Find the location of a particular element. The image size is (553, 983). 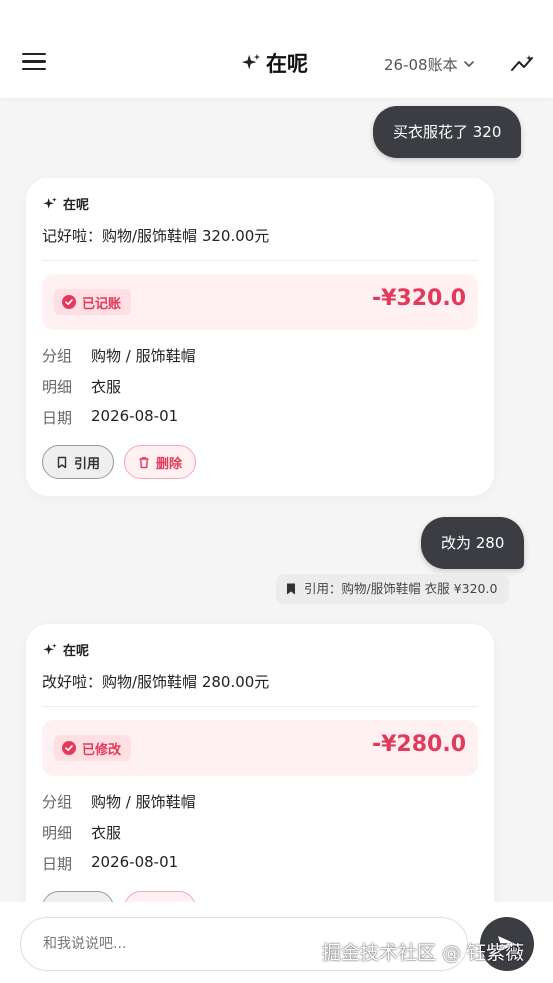

message-input is located at coordinates (244, 944).